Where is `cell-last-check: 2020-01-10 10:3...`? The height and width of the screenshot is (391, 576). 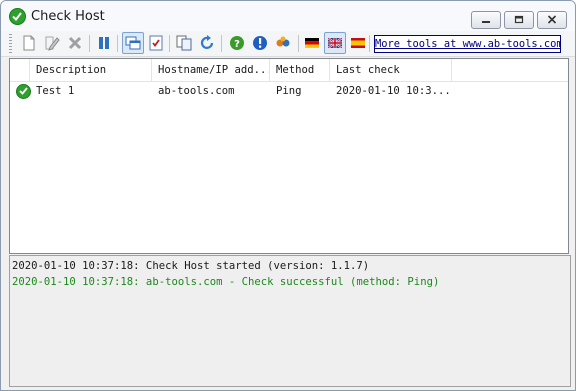 cell-last-check: 2020-01-10 10:3... is located at coordinates (393, 91).